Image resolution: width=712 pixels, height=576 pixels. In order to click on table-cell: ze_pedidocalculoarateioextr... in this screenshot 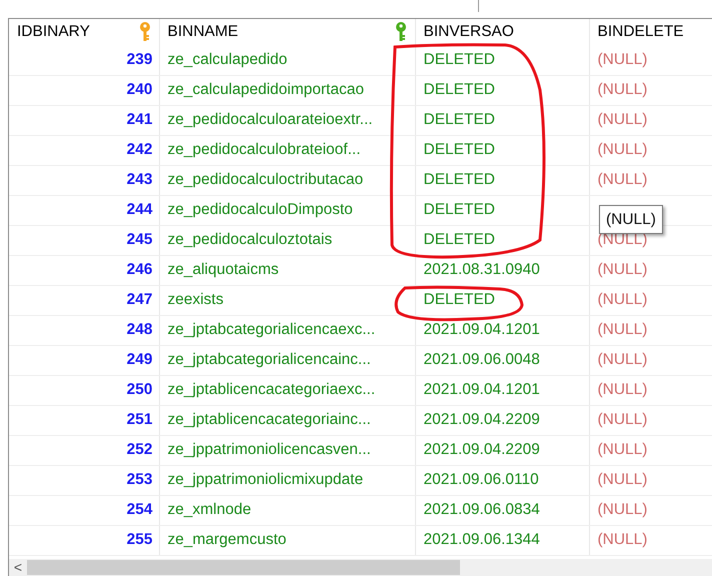, I will do `click(287, 120)`.